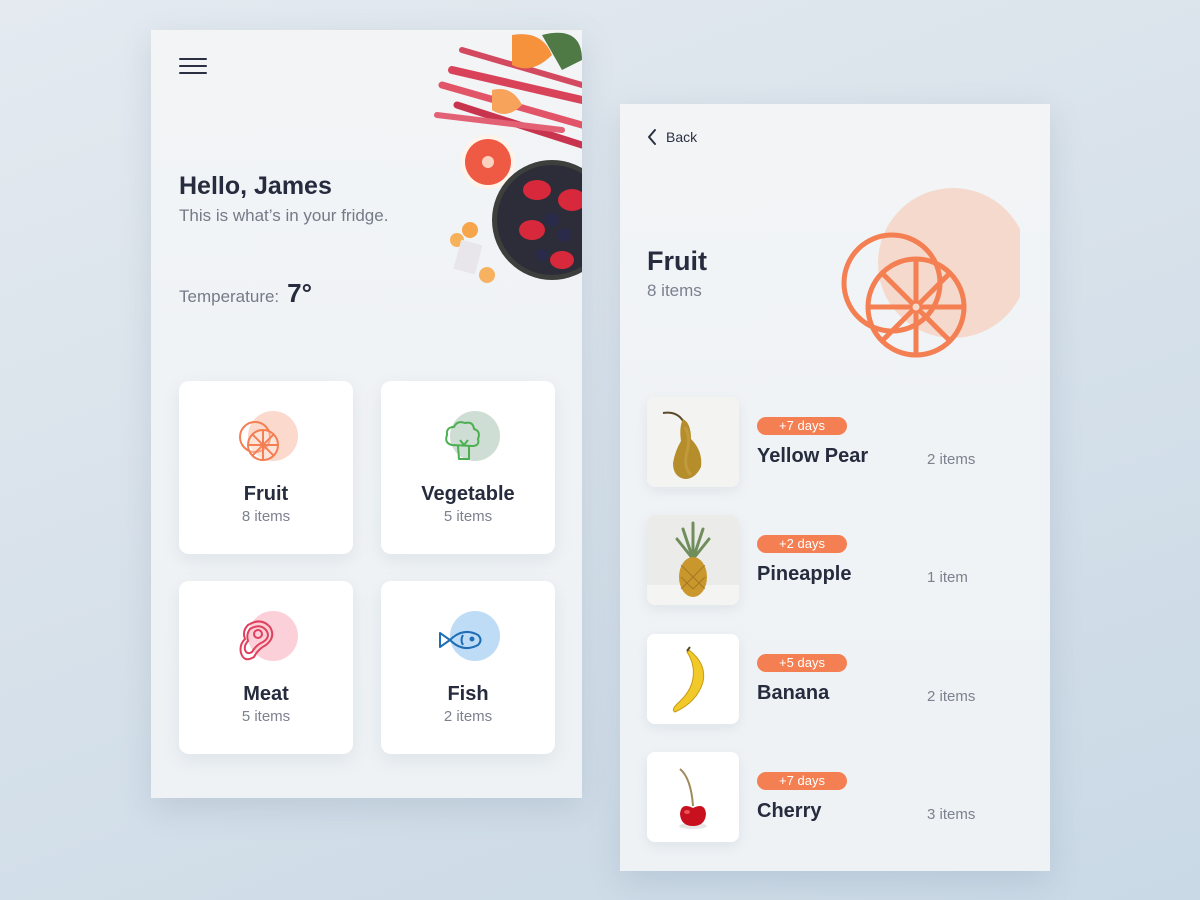 This screenshot has width=1200, height=900. Describe the element at coordinates (793, 693) in the screenshot. I see `item-name: Banana` at that location.